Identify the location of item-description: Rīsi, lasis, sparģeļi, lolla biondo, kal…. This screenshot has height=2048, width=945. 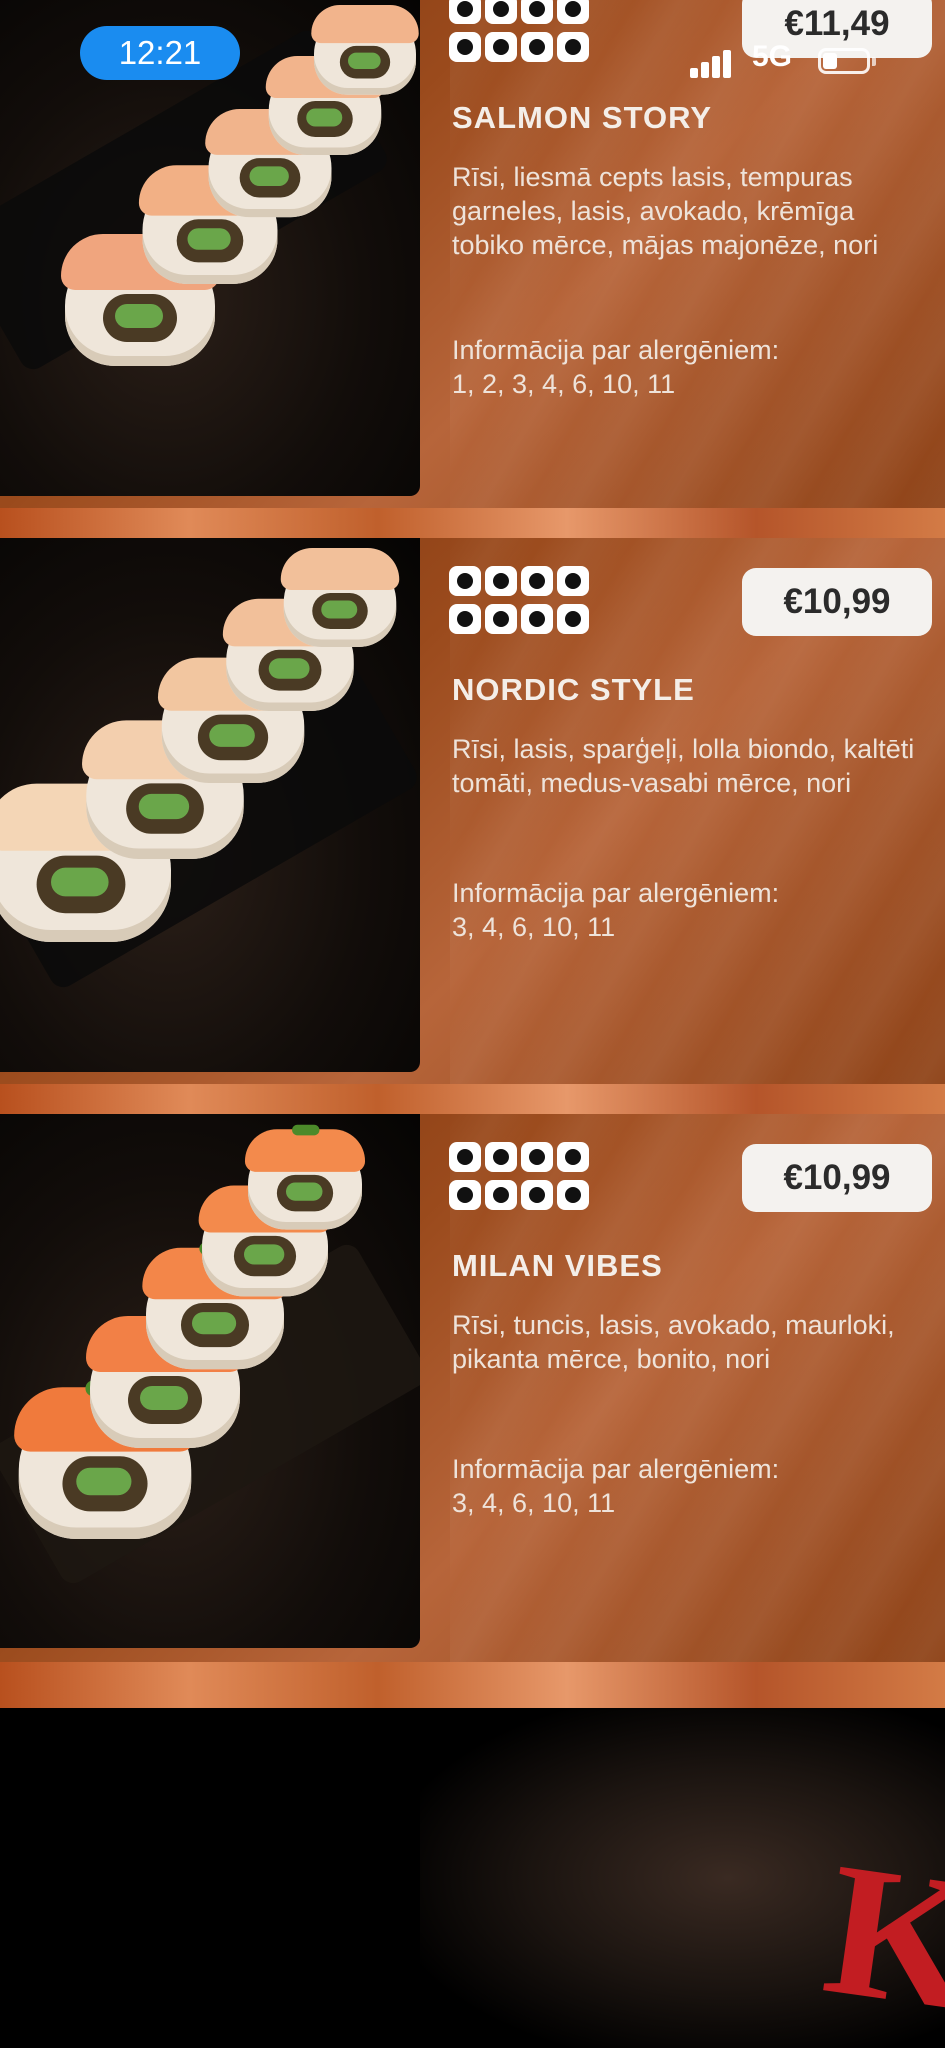
(683, 766).